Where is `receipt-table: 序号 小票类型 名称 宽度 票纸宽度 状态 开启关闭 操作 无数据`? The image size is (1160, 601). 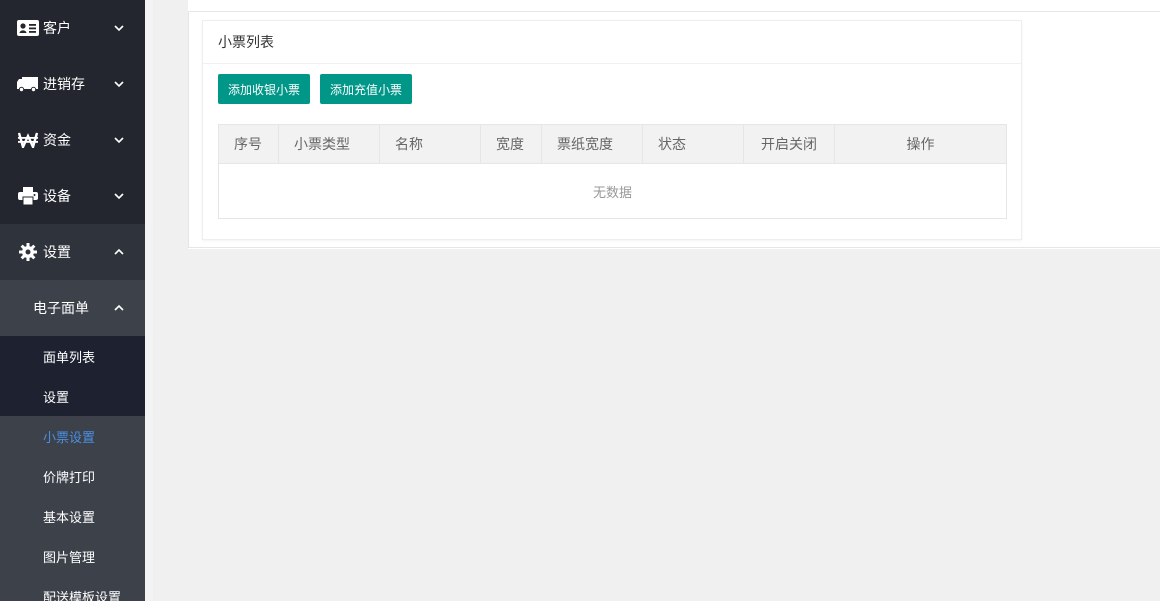
receipt-table: 序号 小票类型 名称 宽度 票纸宽度 状态 开启关闭 操作 无数据 is located at coordinates (612, 171).